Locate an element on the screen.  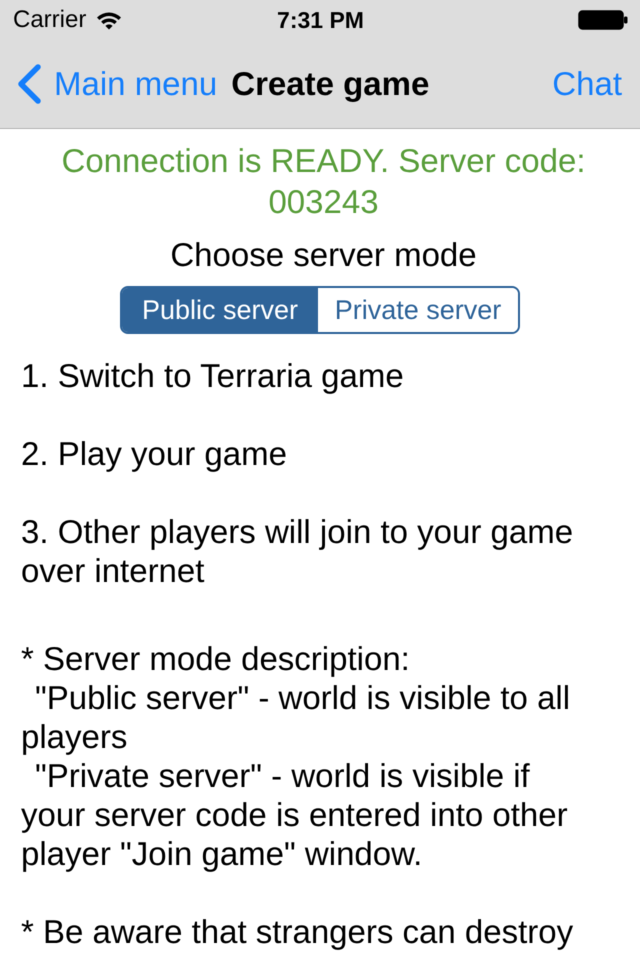
connection-status: Connection is READY. Server code: 003243 is located at coordinates (323, 181).